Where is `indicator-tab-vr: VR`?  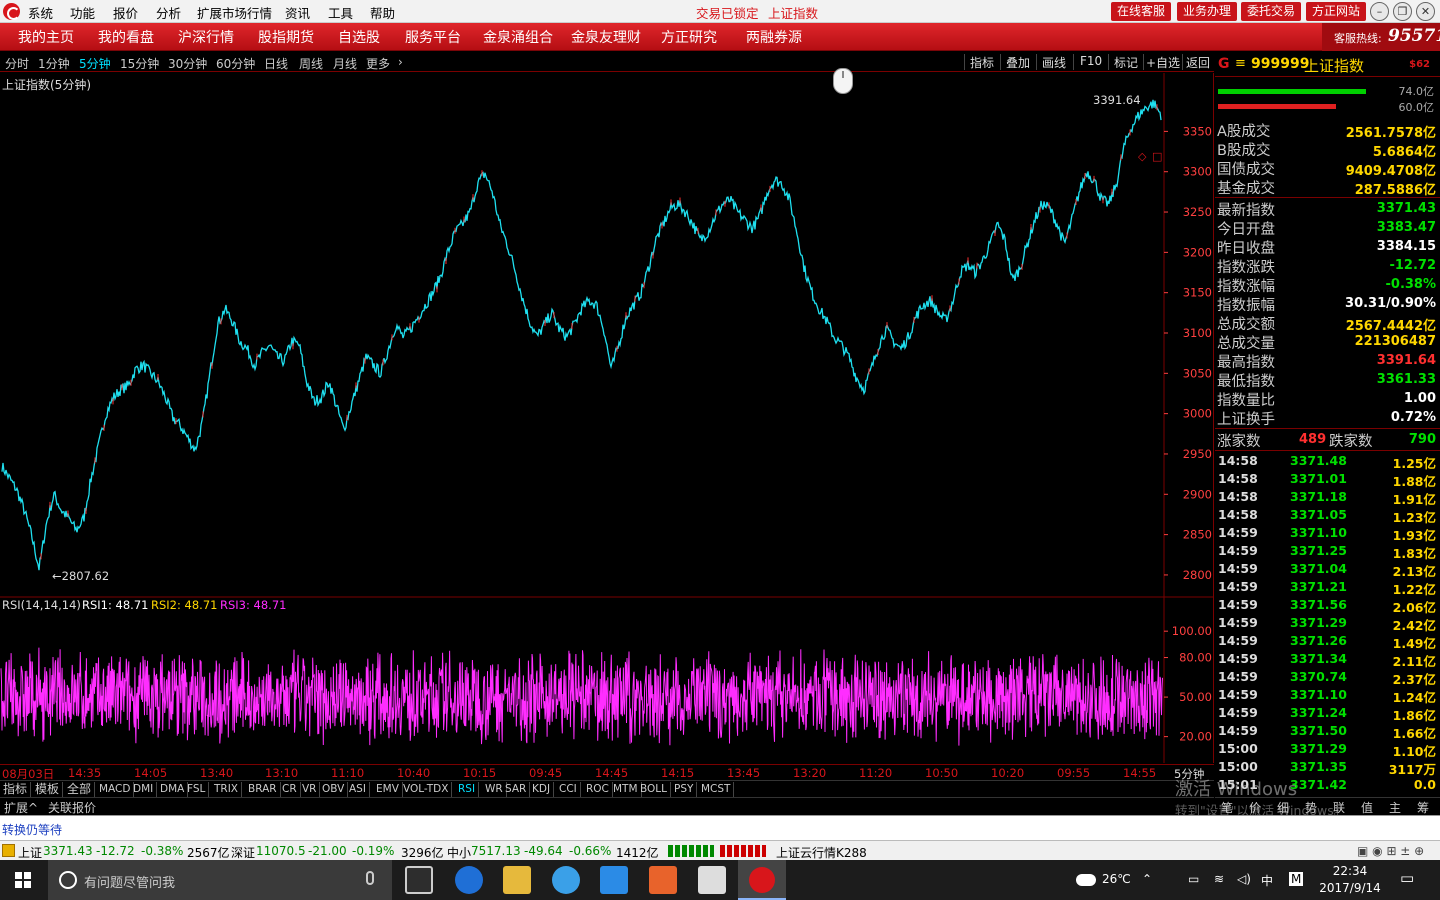 indicator-tab-vr: VR is located at coordinates (310, 789).